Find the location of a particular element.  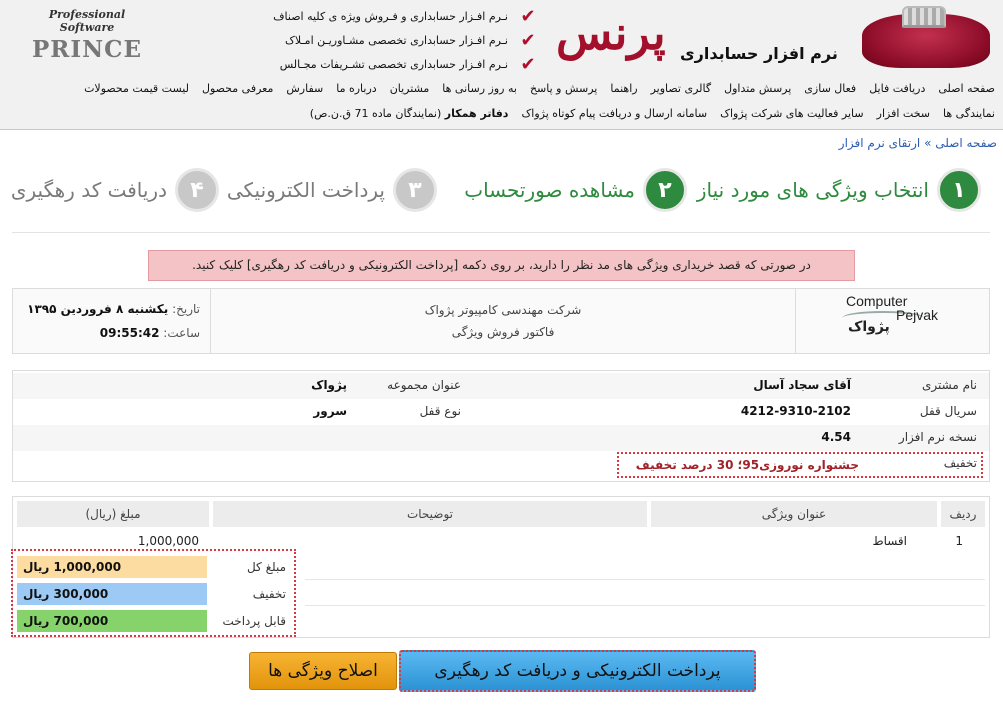

column-header-row: ردیف is located at coordinates (963, 514).